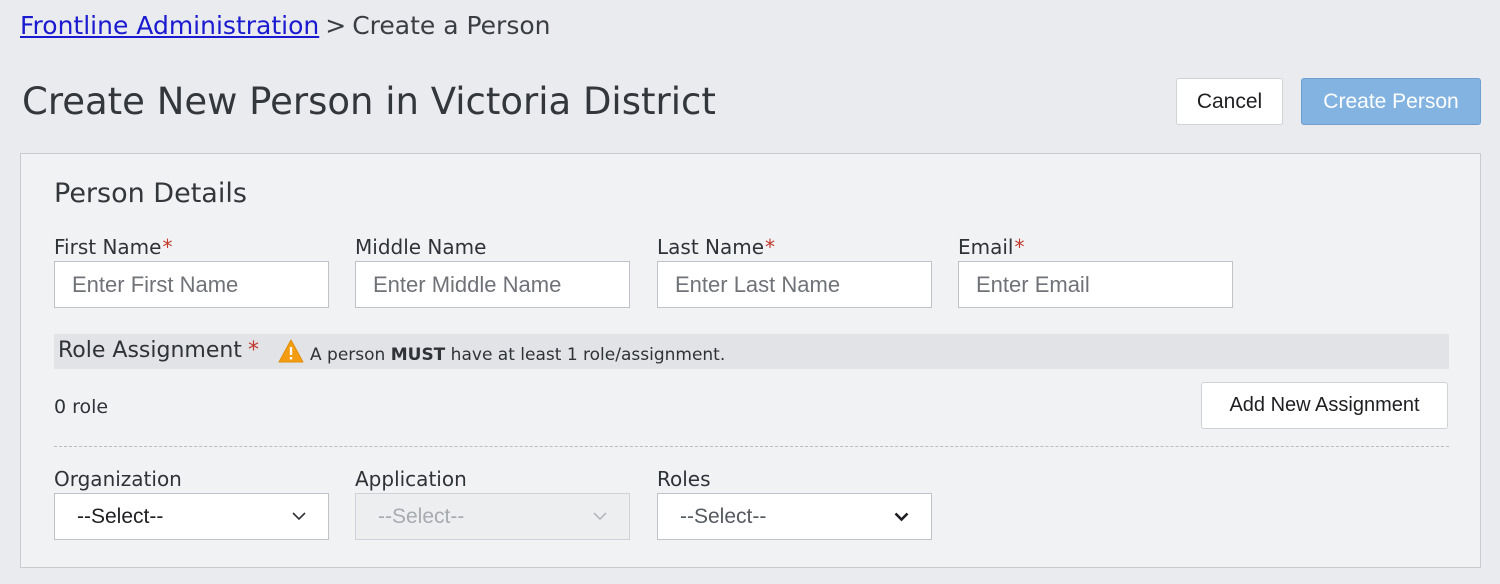 This screenshot has height=584, width=1500. I want to click on role-assignment-title: Role Assignment *, so click(158, 351).